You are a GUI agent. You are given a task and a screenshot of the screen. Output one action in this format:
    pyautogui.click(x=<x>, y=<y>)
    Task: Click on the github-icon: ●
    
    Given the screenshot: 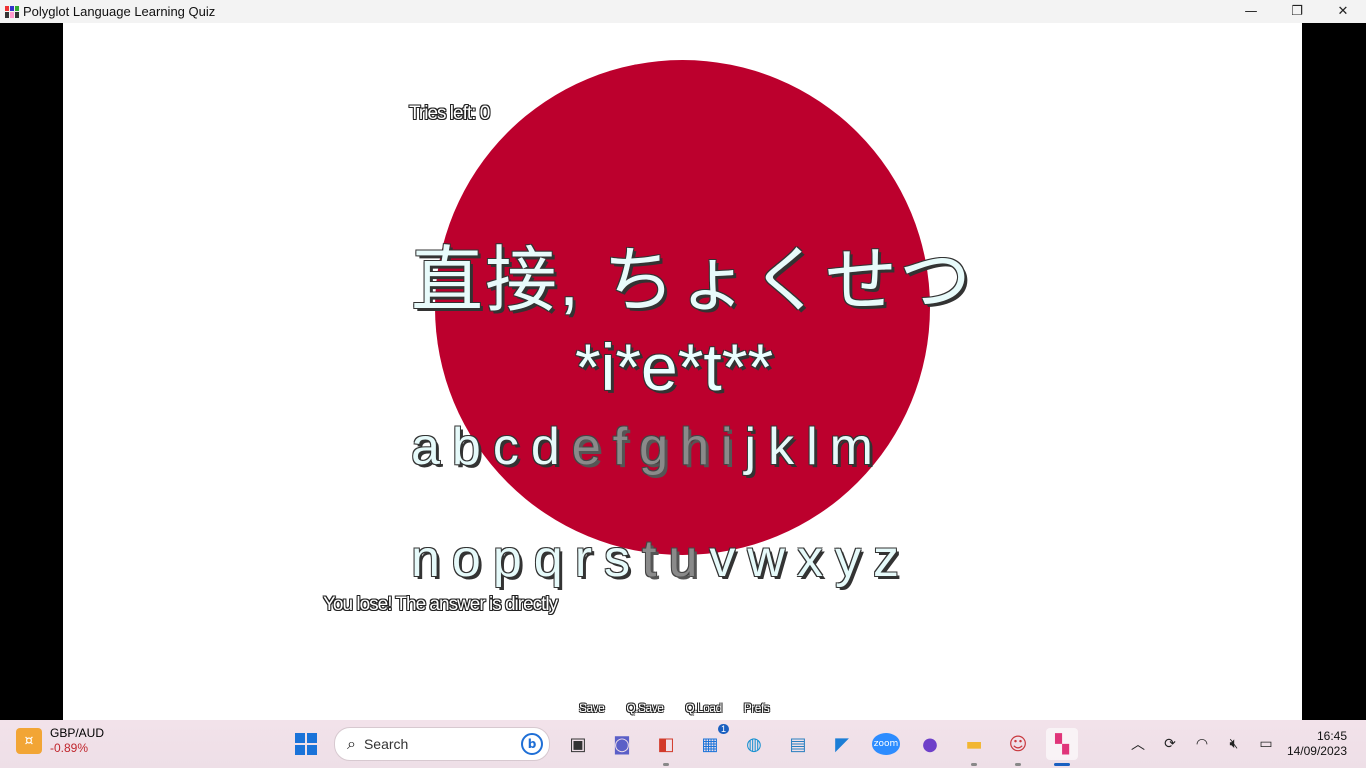 What is the action you would take?
    pyautogui.click(x=930, y=744)
    